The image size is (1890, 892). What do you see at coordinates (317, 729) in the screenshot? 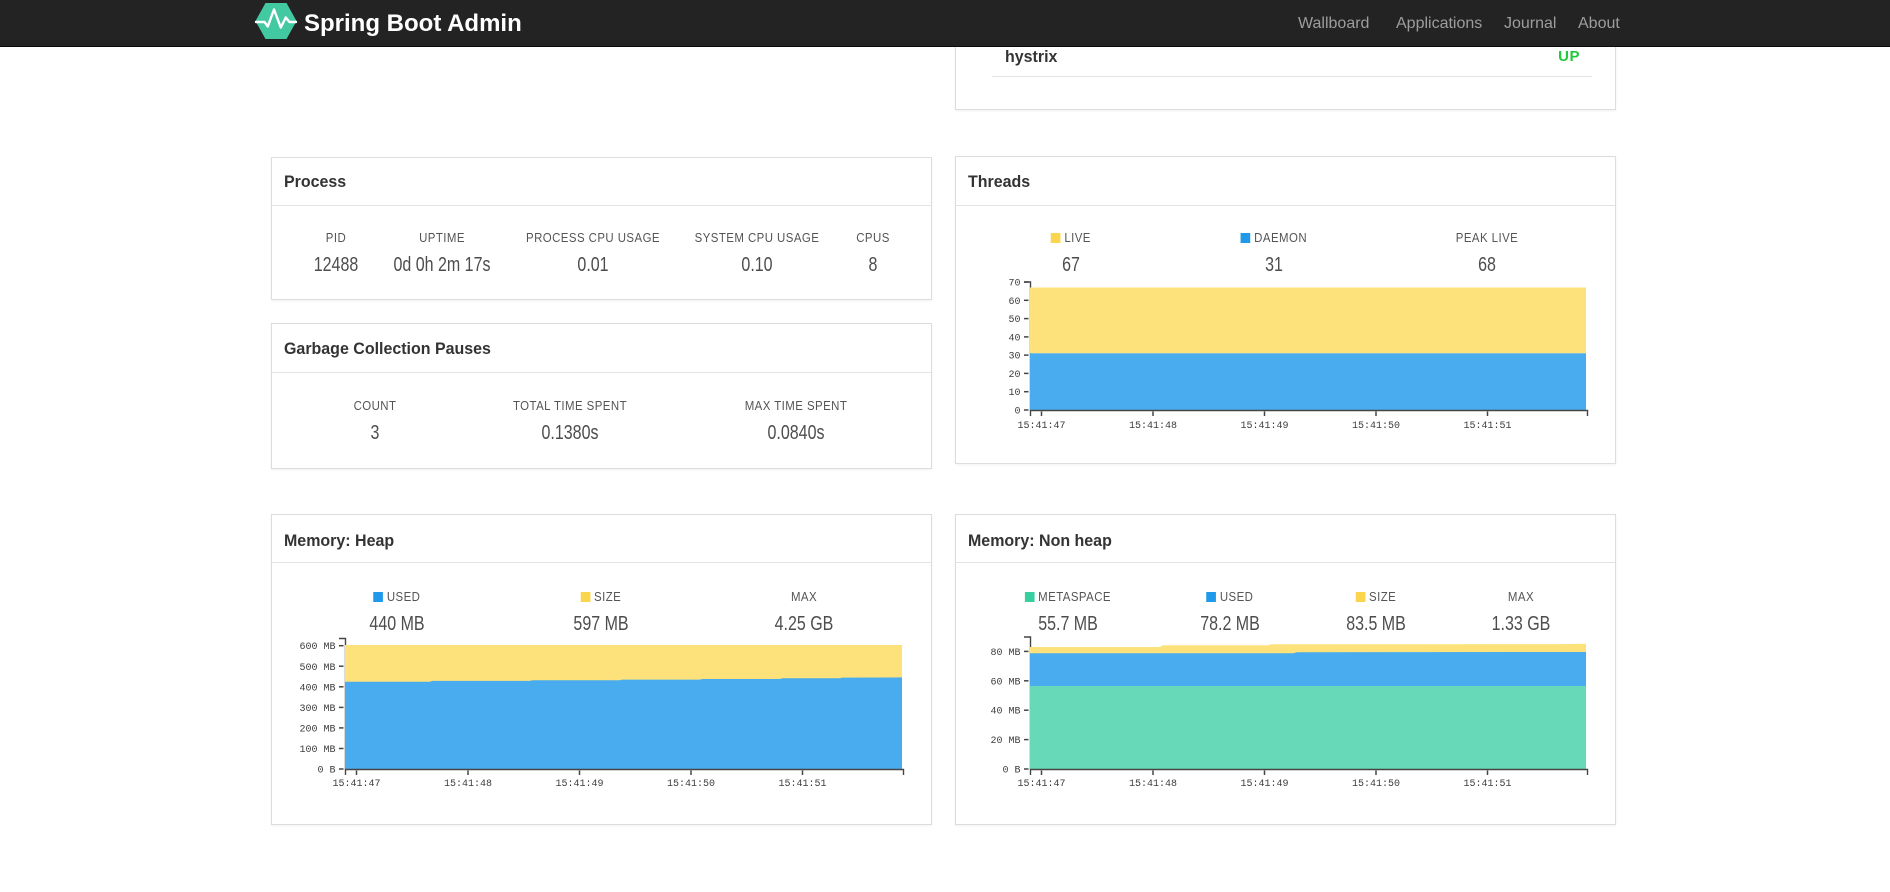
I see `svg-text: 200 MB` at bounding box center [317, 729].